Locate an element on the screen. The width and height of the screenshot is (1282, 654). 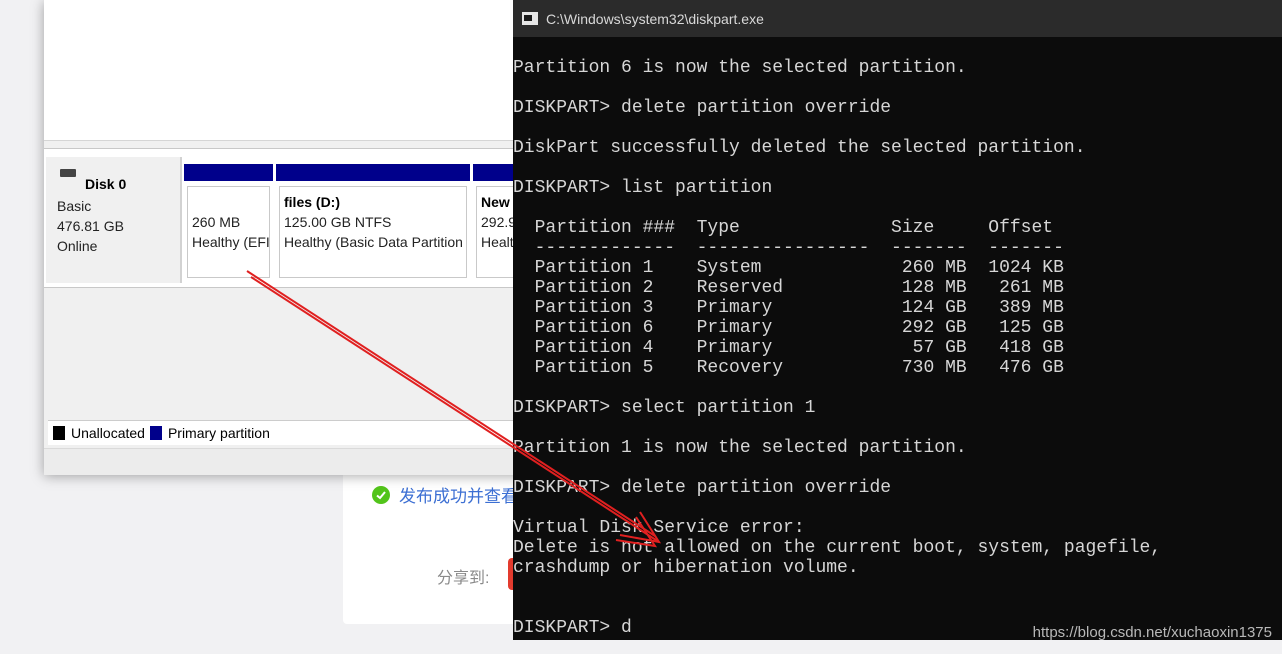
disk-size: 476.81 GB is located at coordinates (90, 226).